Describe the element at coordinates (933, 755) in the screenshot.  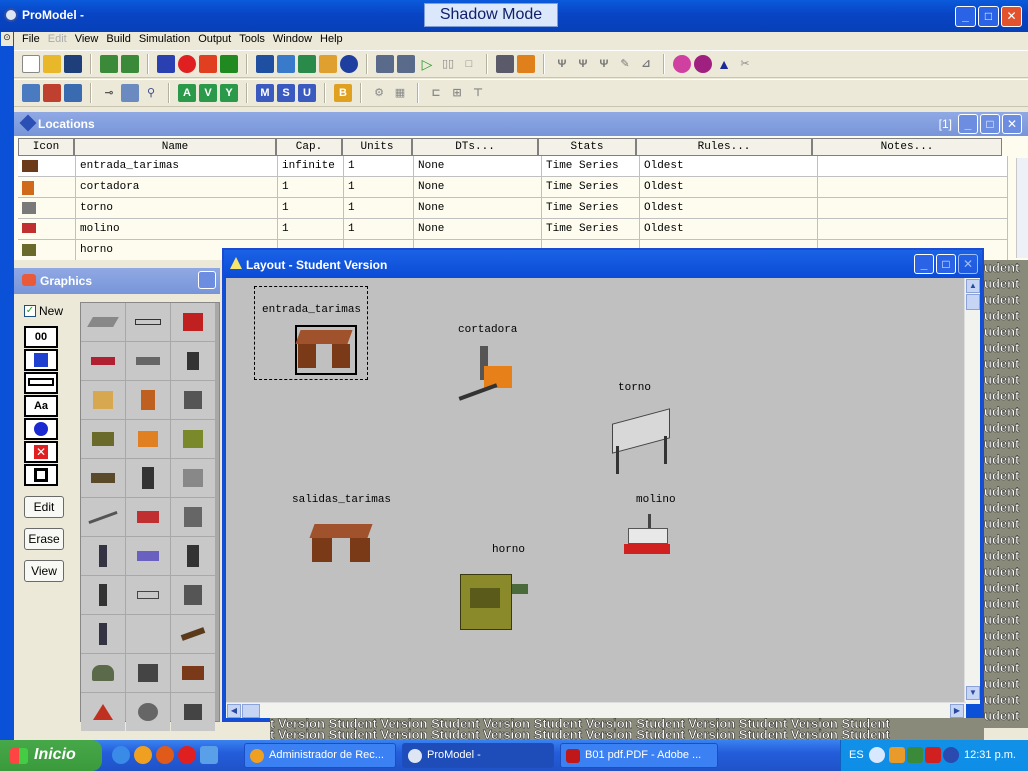
I see `antivirus-icon` at that location.